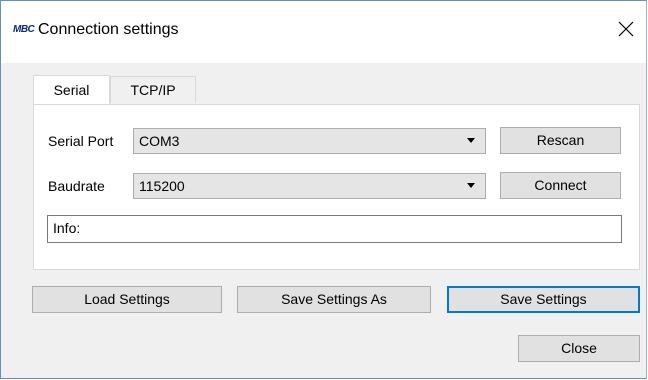  Describe the element at coordinates (560, 140) in the screenshot. I see `rescan-button: Rescan` at that location.